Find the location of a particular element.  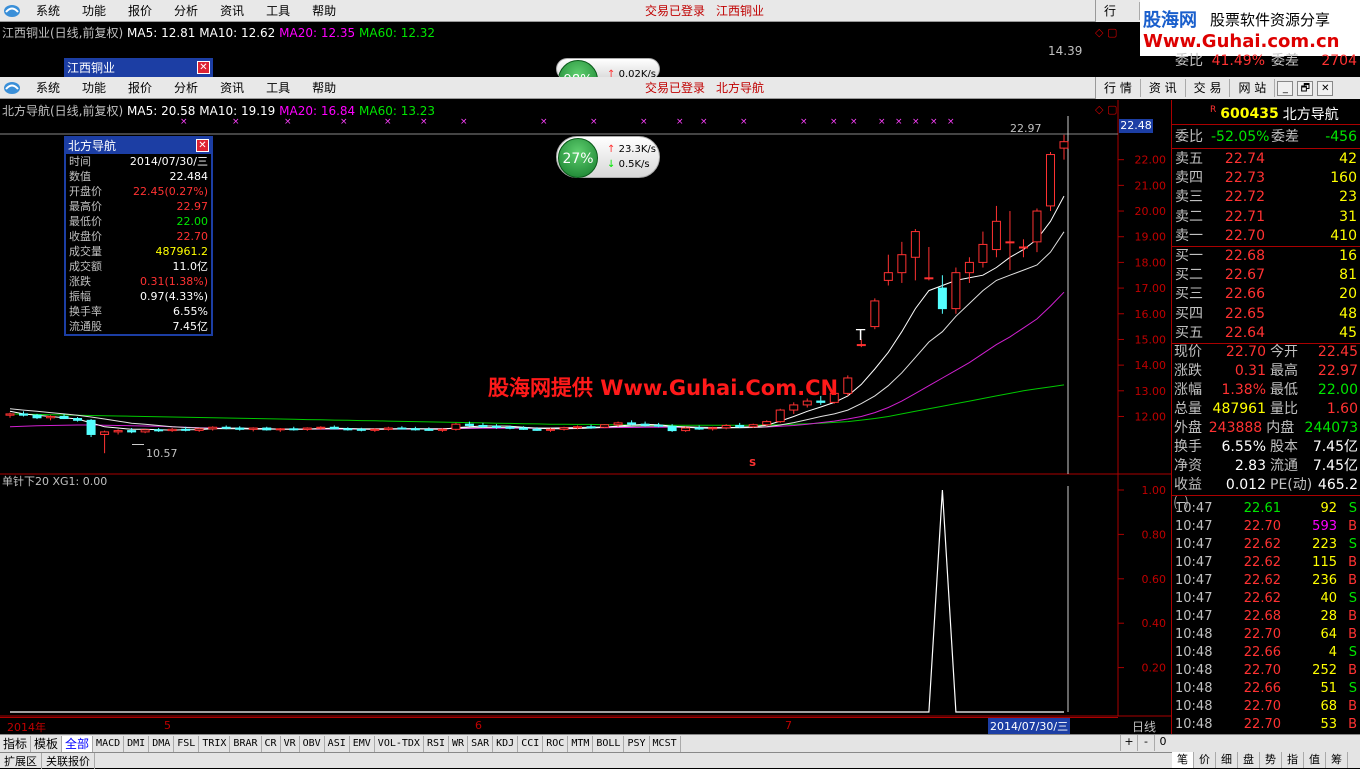

right-bottom-tab: 笔 is located at coordinates (1183, 760).